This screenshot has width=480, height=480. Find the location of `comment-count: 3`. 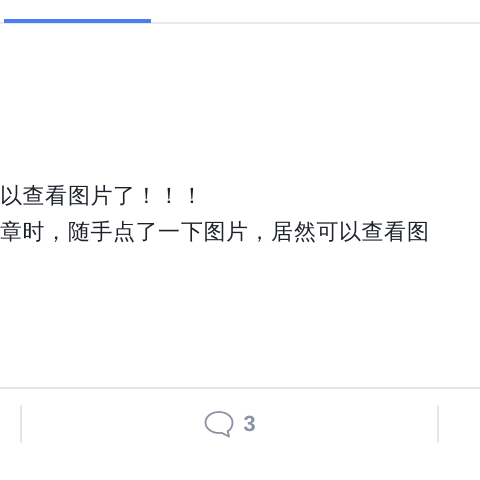

comment-count: 3 is located at coordinates (249, 424).